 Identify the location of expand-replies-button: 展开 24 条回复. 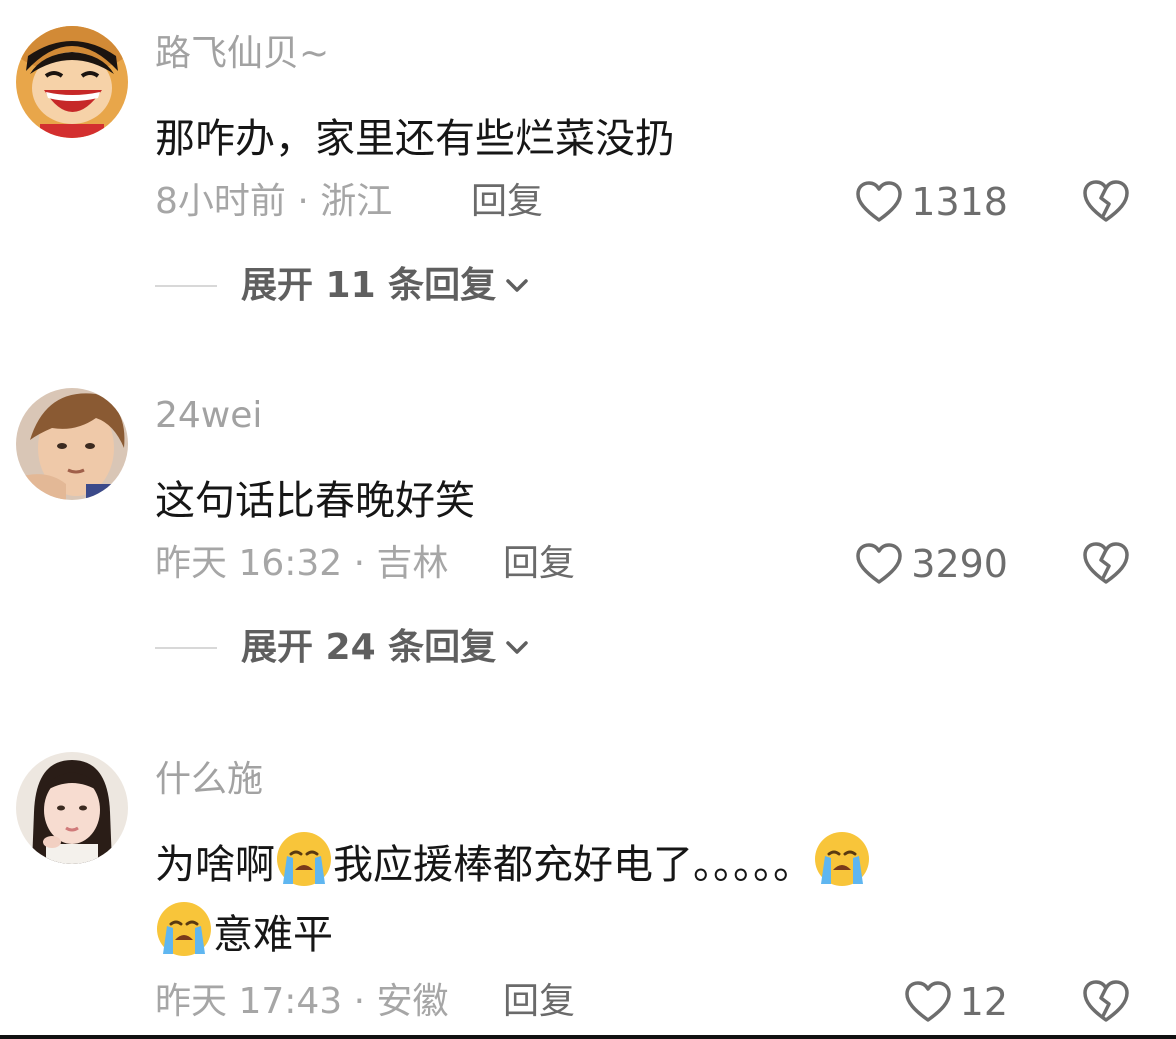
(342, 648).